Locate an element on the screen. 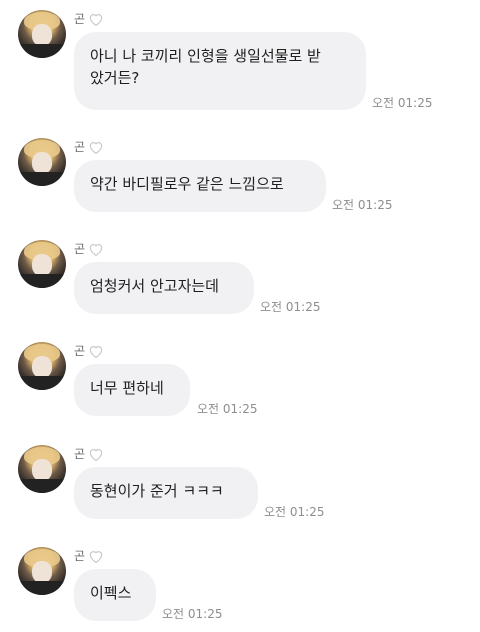 The height and width of the screenshot is (632, 480). message-bubble: 엄청커서 안고자는데 is located at coordinates (164, 288).